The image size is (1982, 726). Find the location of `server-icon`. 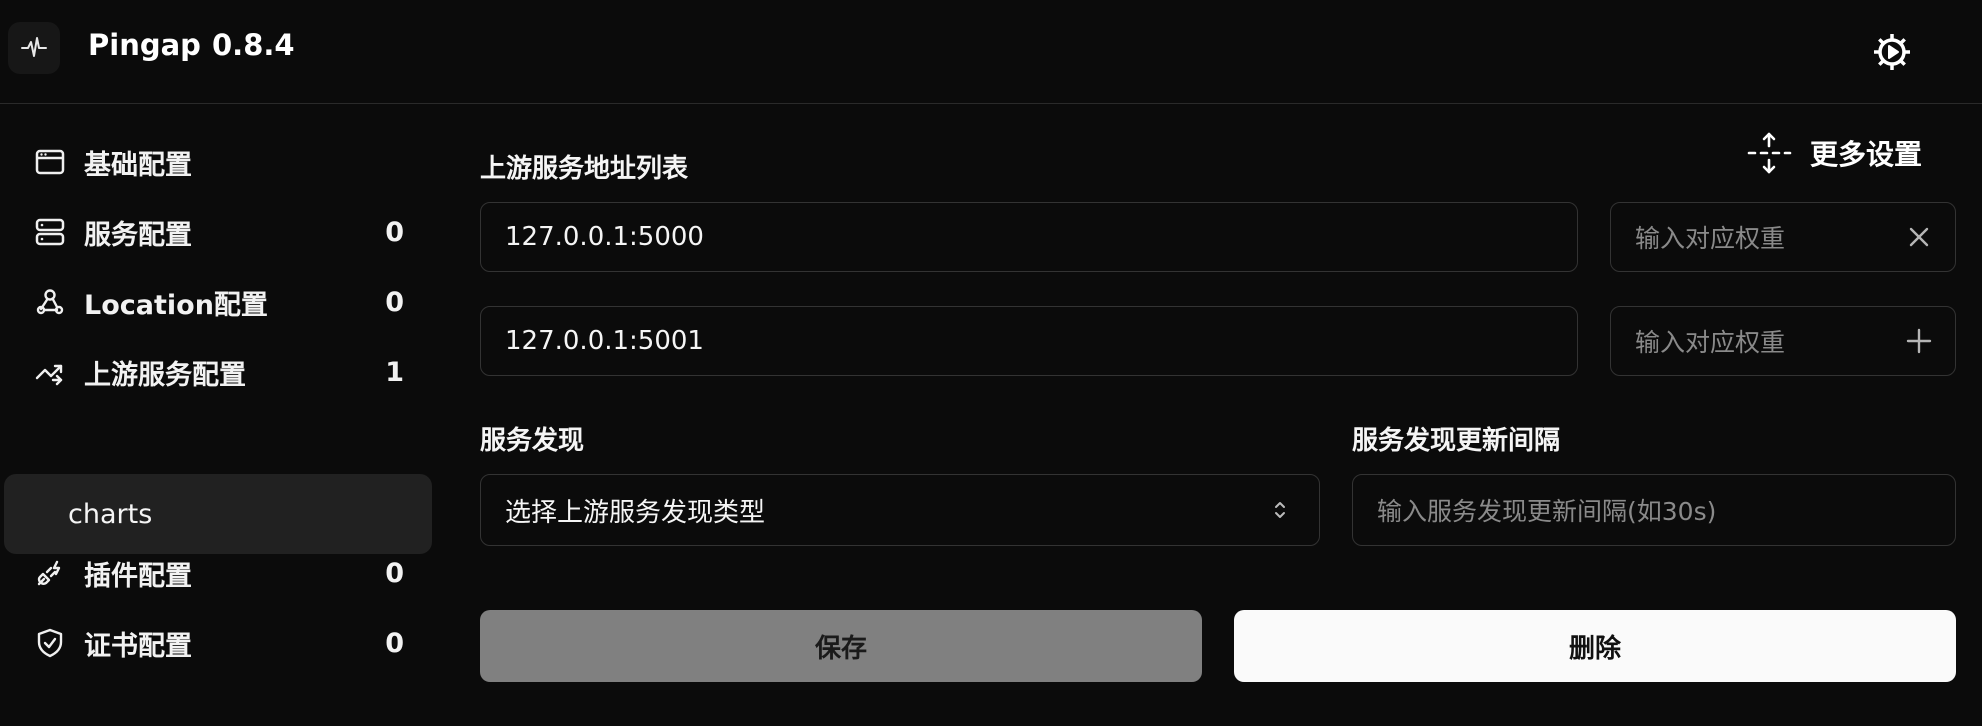

server-icon is located at coordinates (50, 232).